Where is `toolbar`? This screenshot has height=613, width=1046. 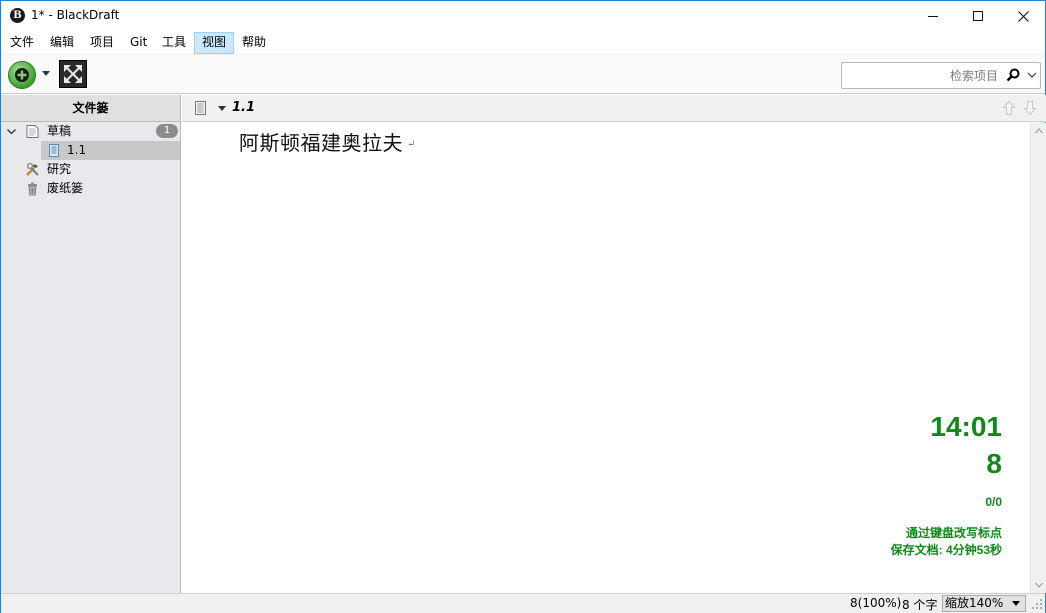 toolbar is located at coordinates (523, 74).